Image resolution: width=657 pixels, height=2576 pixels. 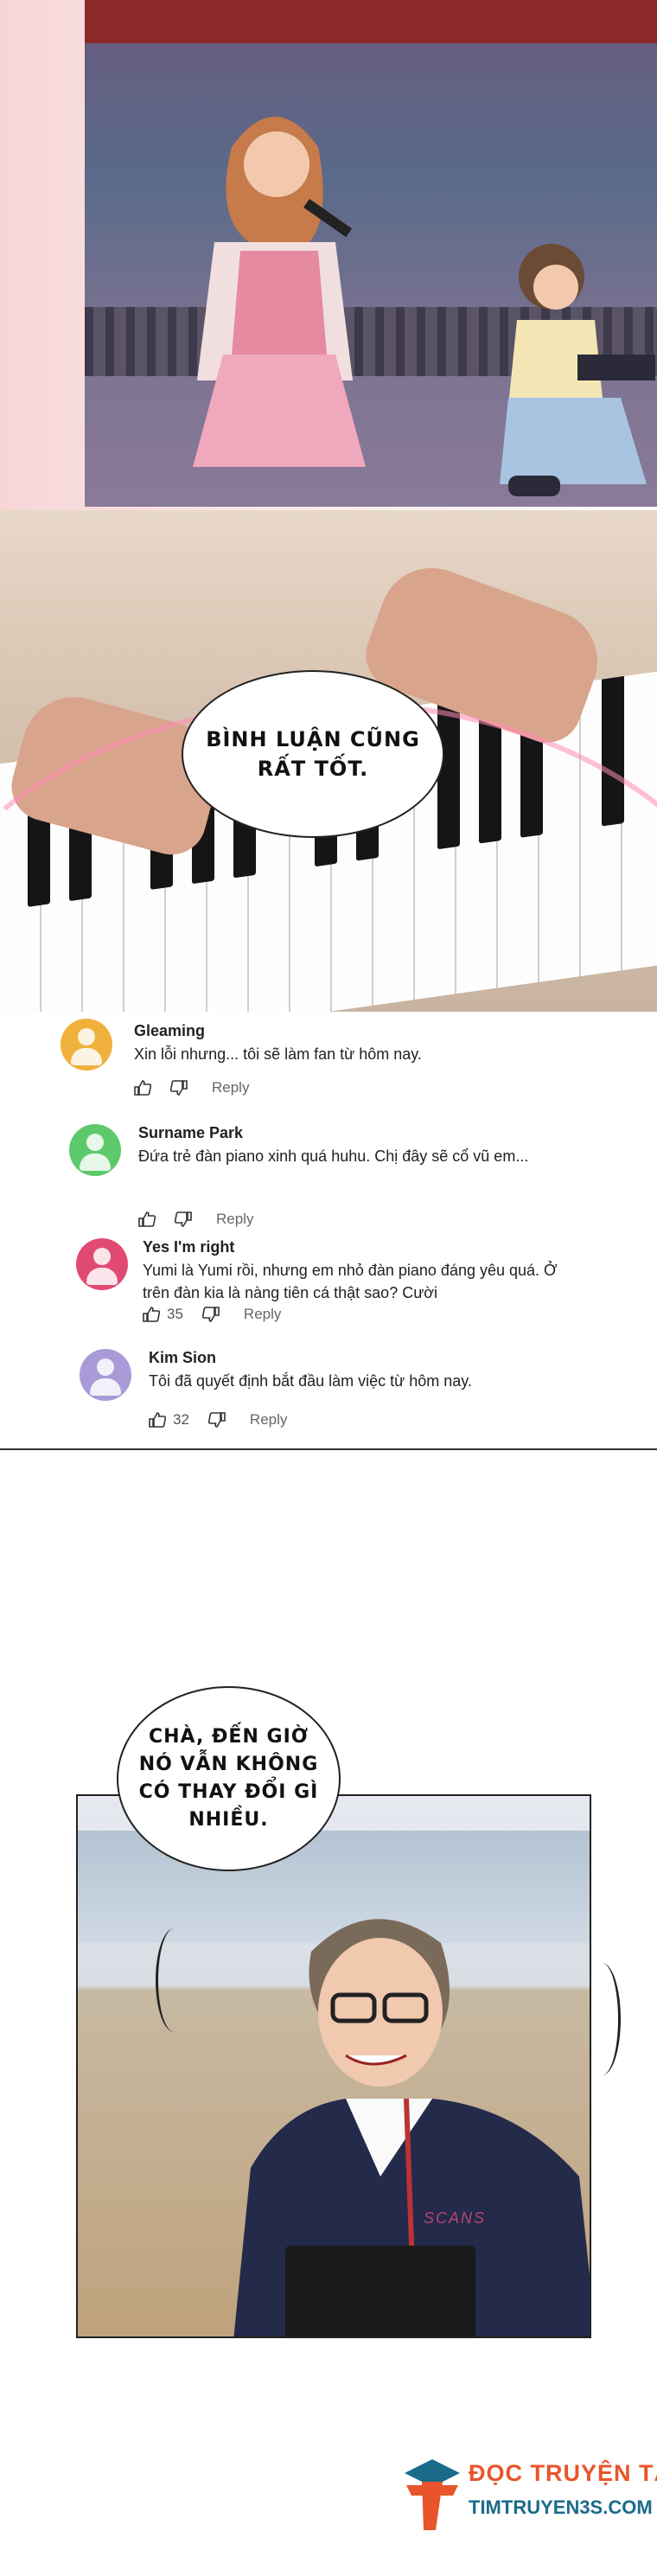 What do you see at coordinates (563, 2473) in the screenshot?
I see `watermark-line1: ĐỌC TRUYỆN TẠI` at bounding box center [563, 2473].